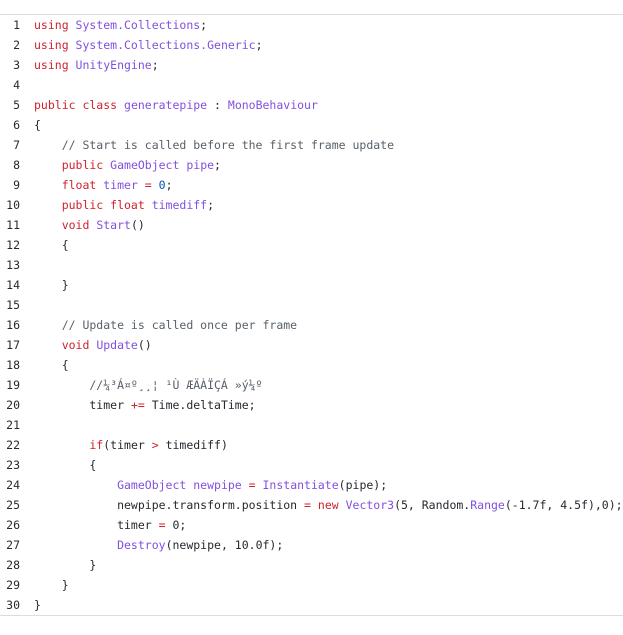  What do you see at coordinates (311, 445) in the screenshot?
I see `code-line: 22 if(timer > timediff)` at bounding box center [311, 445].